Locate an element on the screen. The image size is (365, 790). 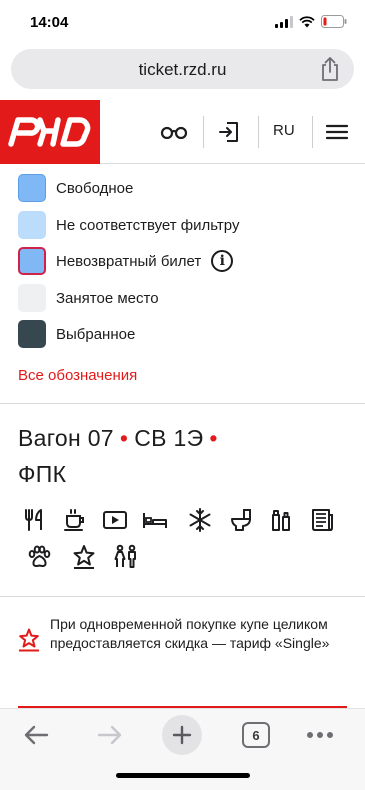
air-conditioning-icon is located at coordinates (200, 520).